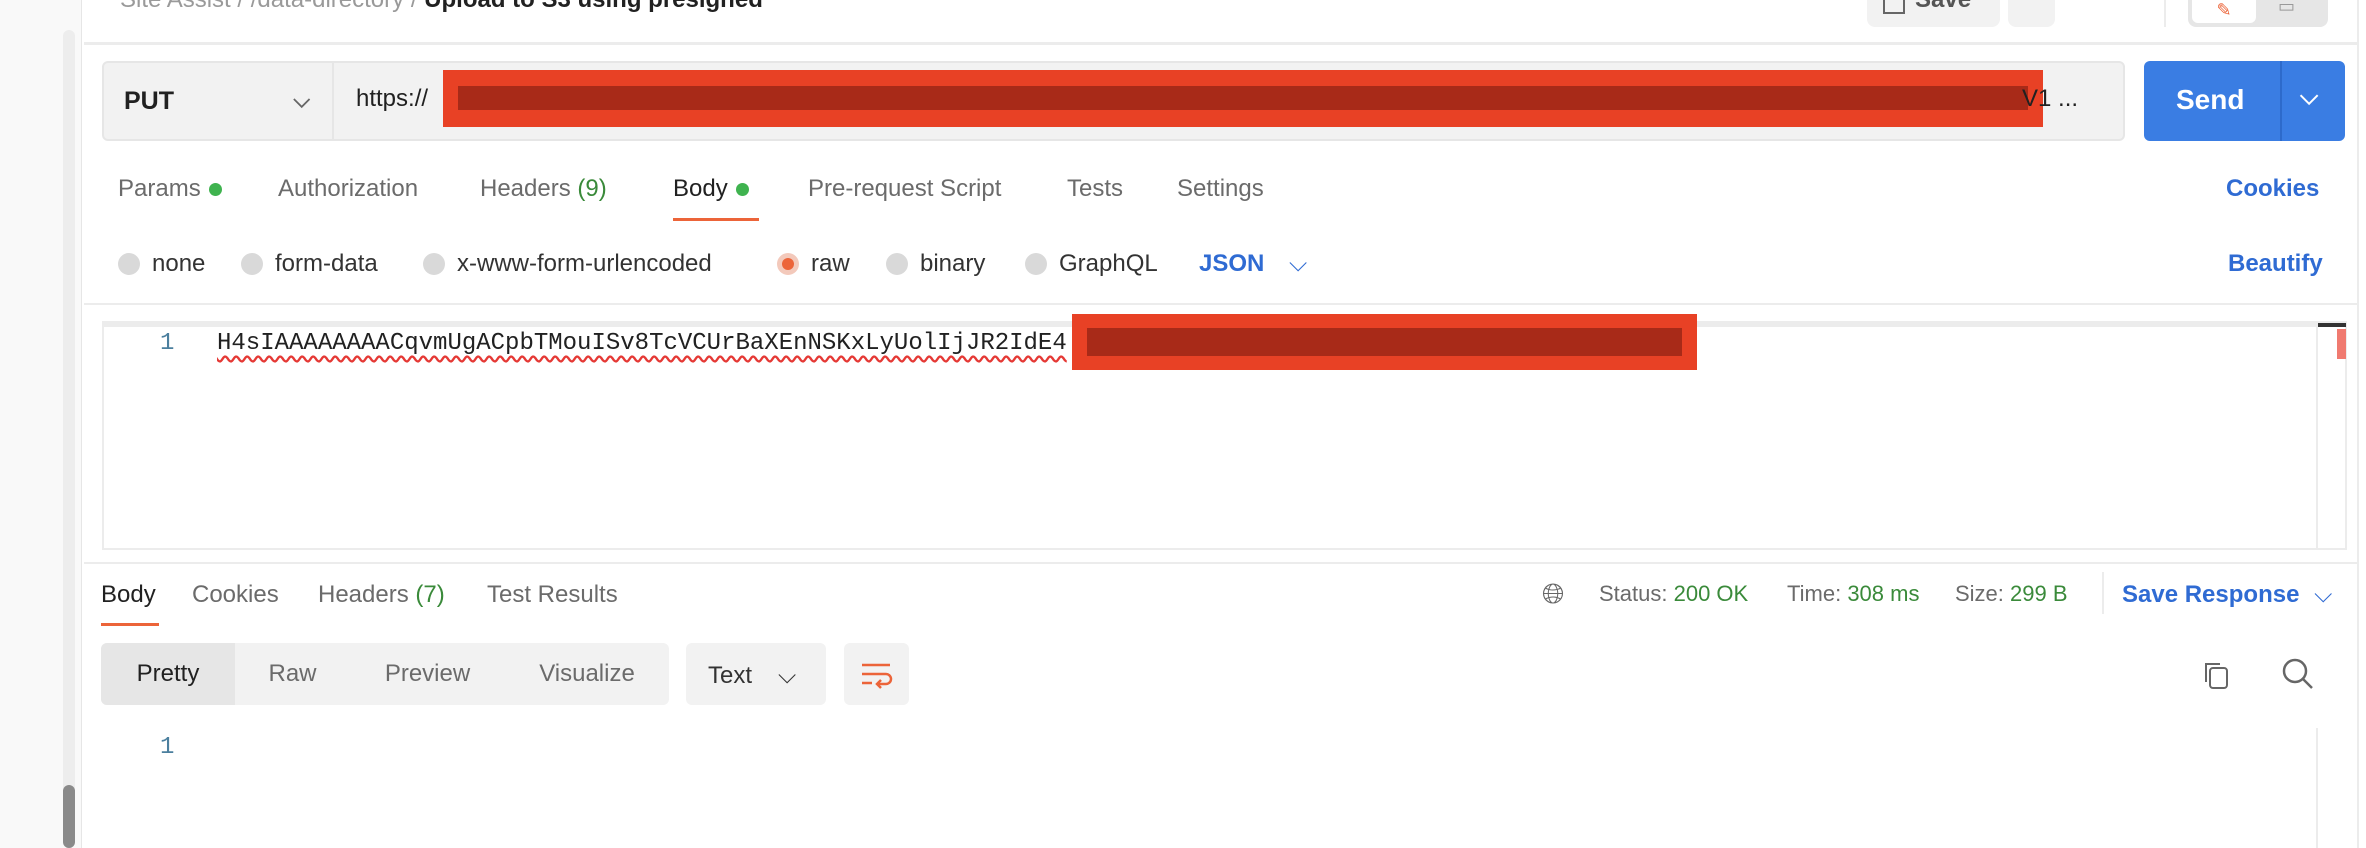 This screenshot has width=2366, height=848. I want to click on view-pretty: Pretty, so click(168, 674).